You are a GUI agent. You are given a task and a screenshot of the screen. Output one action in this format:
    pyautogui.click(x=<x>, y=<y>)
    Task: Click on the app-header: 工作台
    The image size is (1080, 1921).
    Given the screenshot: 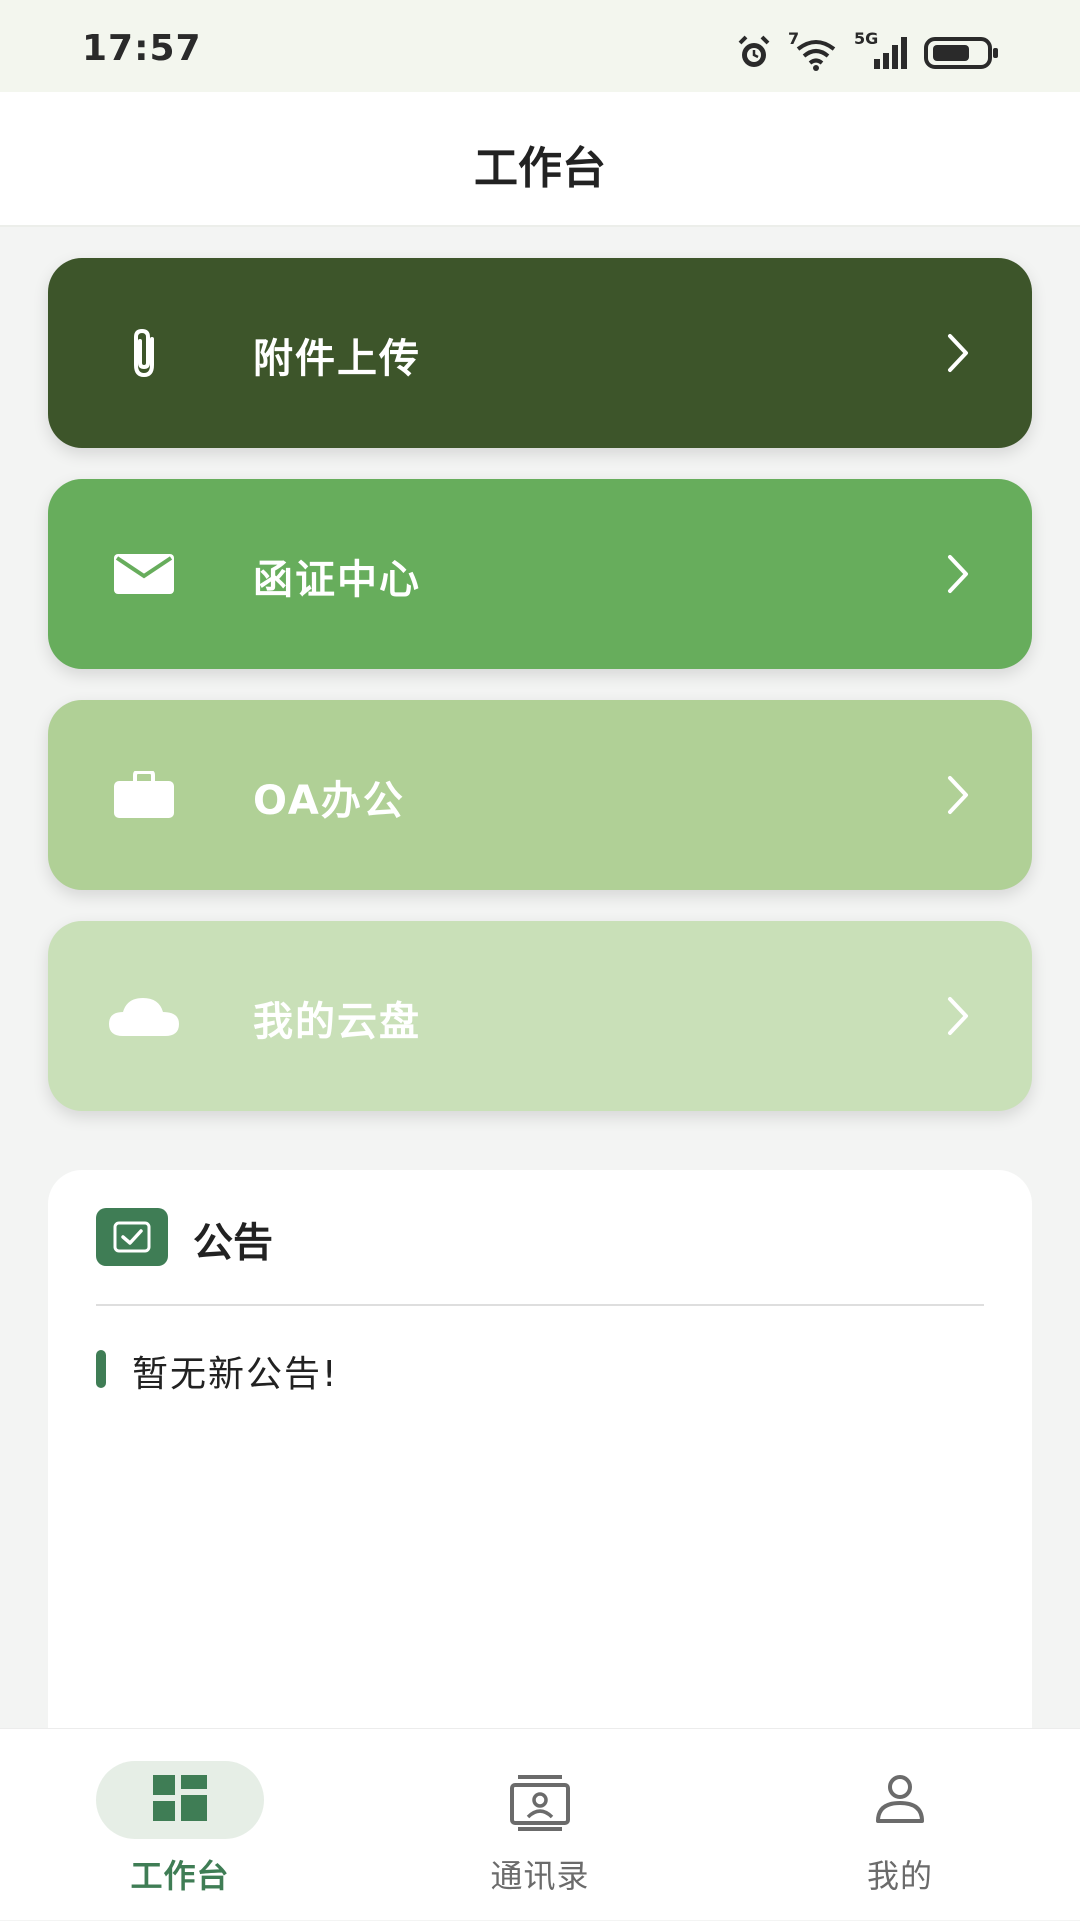 What is the action you would take?
    pyautogui.click(x=540, y=159)
    